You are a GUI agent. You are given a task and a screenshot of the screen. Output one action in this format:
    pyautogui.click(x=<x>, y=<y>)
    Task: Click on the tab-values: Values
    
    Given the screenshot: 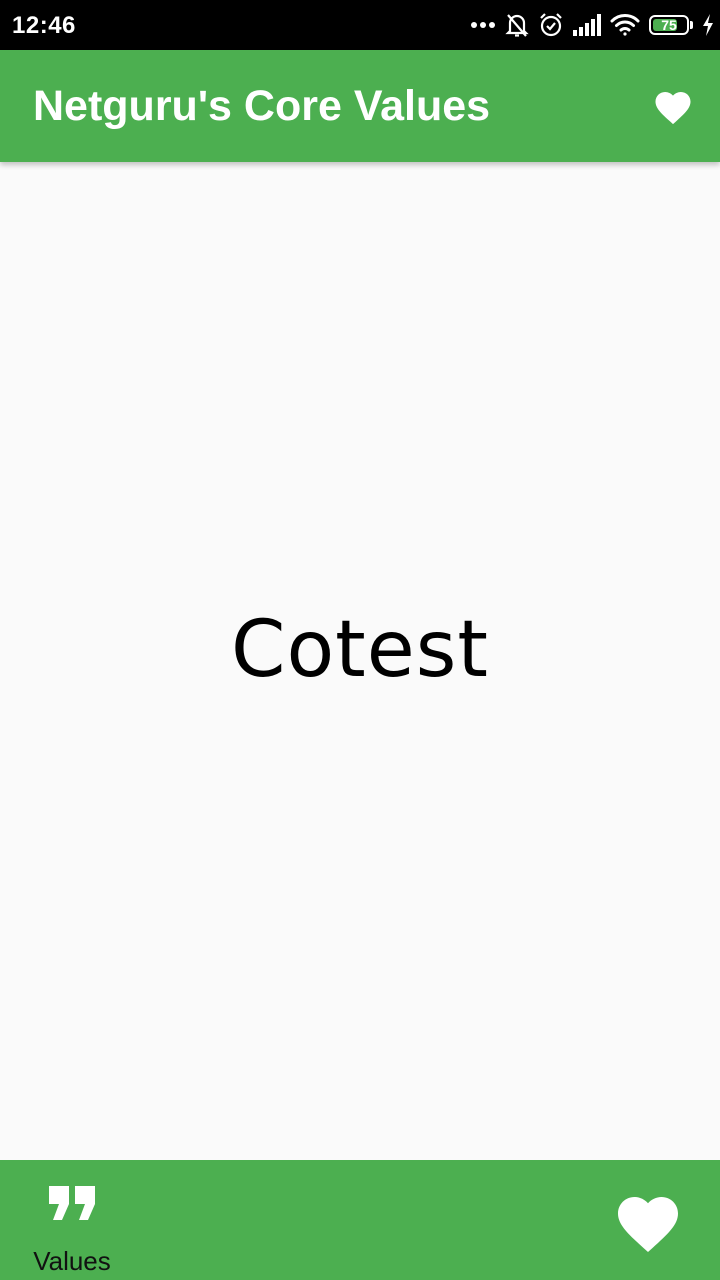 What is the action you would take?
    pyautogui.click(x=72, y=1228)
    